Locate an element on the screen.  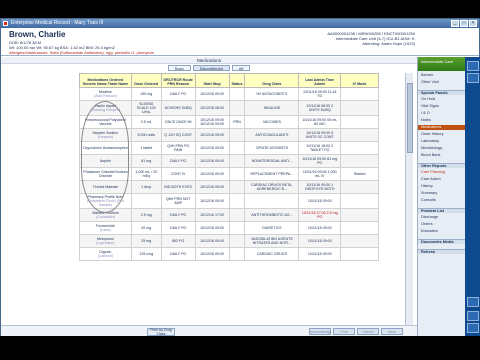
patient-list-icon is located at coordinates (473, 66).